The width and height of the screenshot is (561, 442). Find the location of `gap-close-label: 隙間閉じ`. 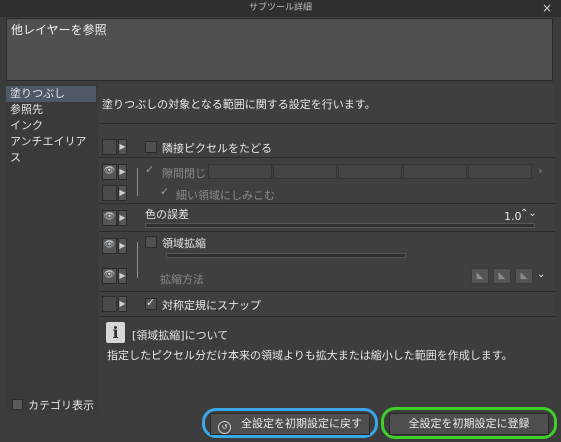

gap-close-label: 隙間閉じ is located at coordinates (184, 173).